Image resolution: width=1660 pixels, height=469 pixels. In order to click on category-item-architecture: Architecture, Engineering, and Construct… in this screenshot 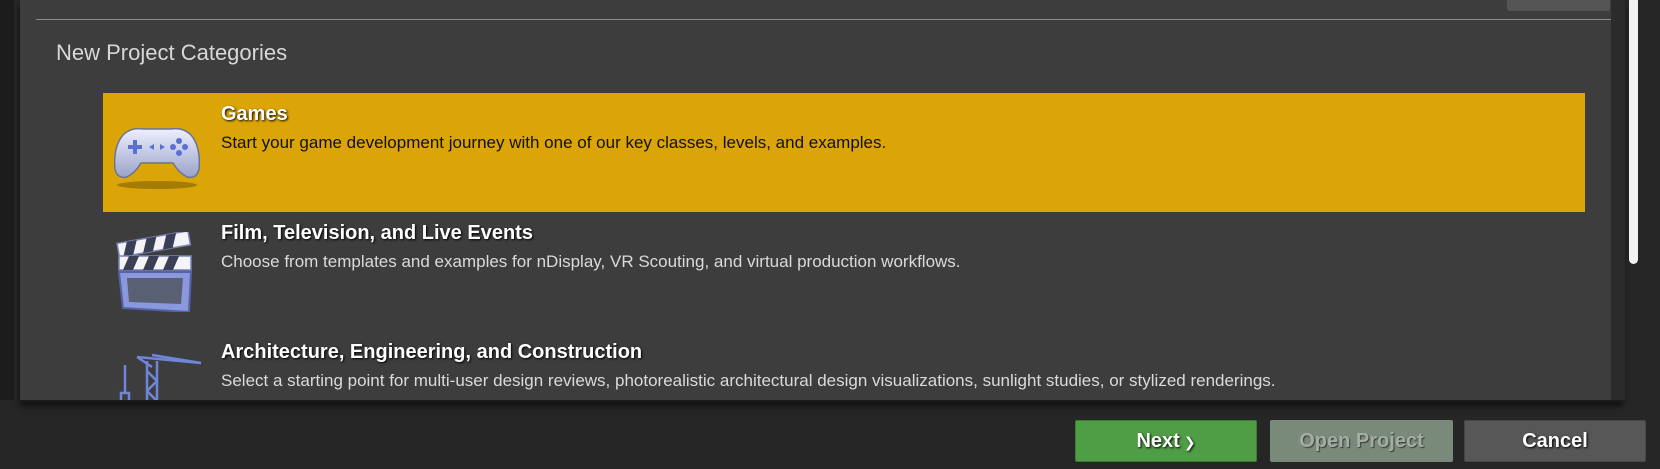, I will do `click(844, 365)`.